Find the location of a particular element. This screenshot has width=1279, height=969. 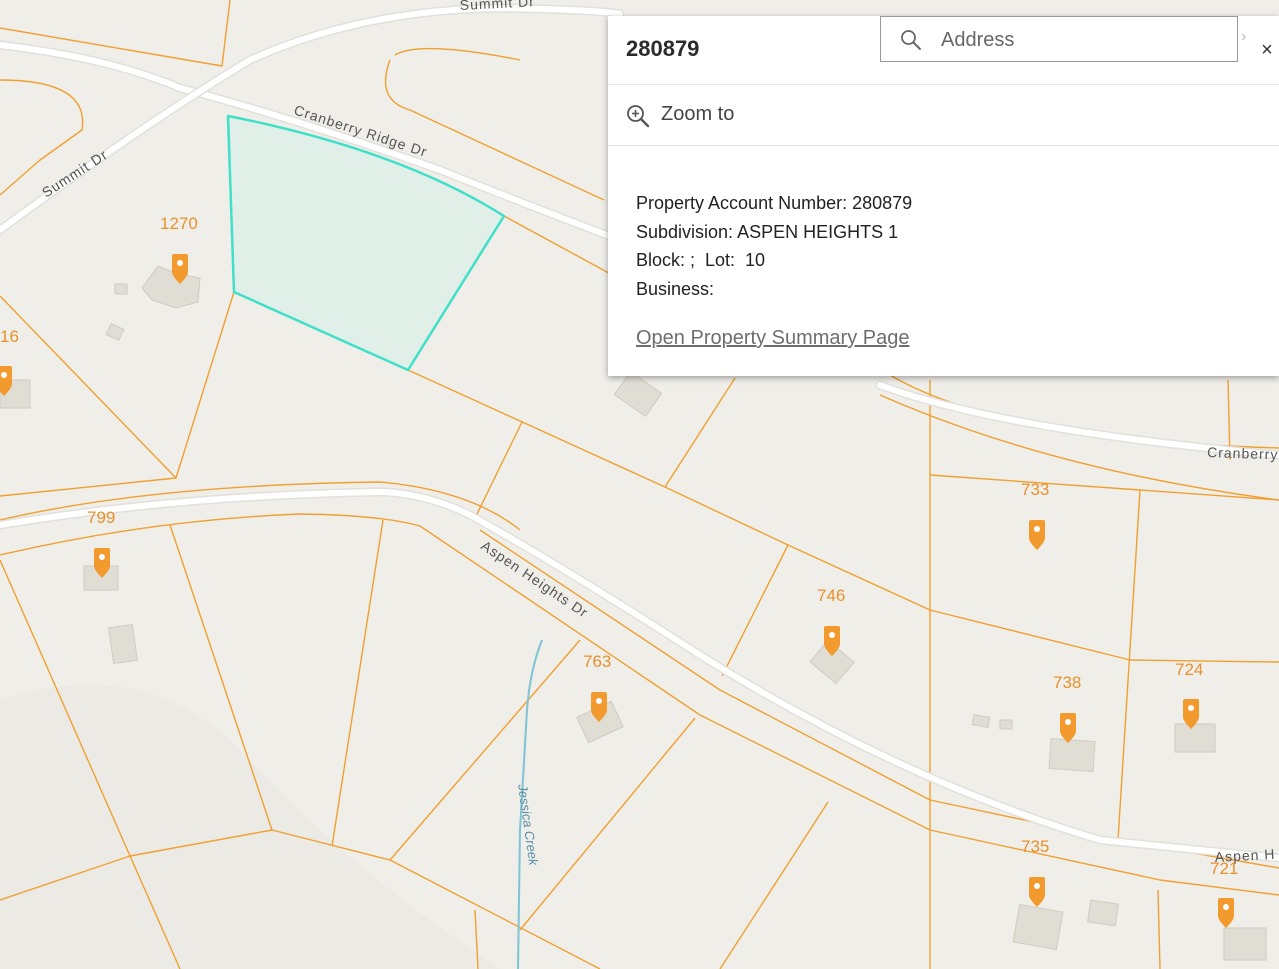

zoom-to-label: Zoom to is located at coordinates (698, 114).